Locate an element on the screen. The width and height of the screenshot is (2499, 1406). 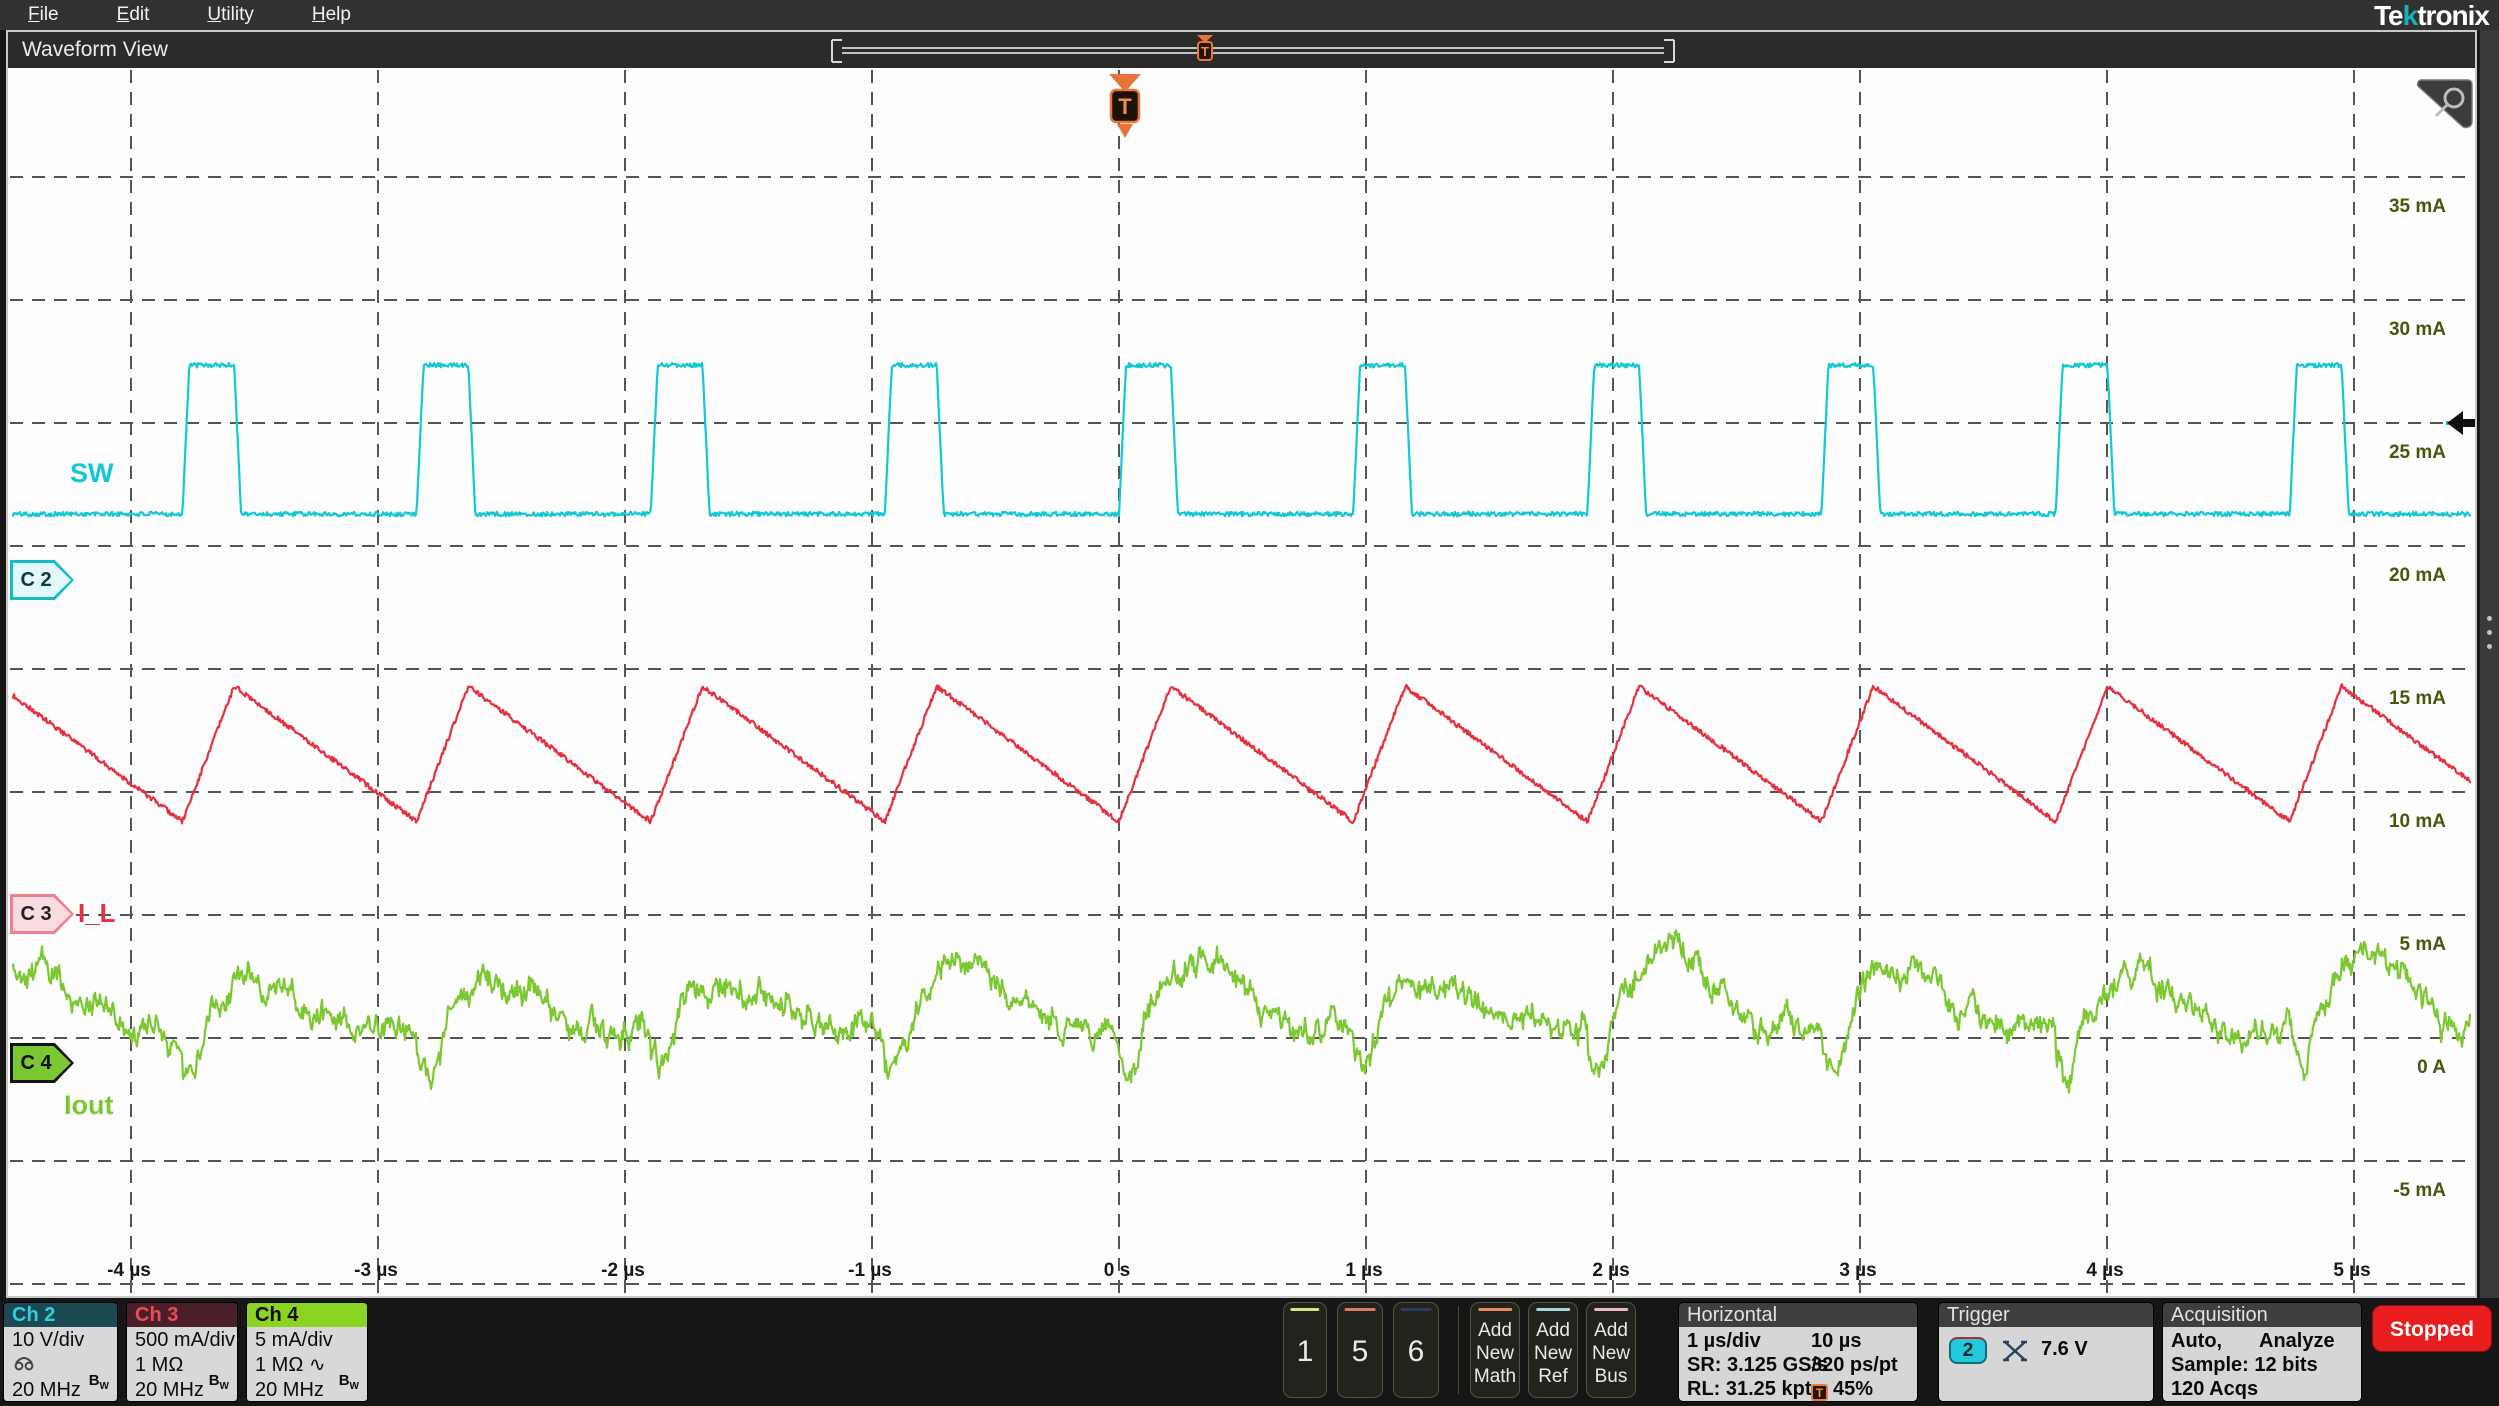
y-axis-tick-label: 30 mA is located at coordinates (2417, 330).